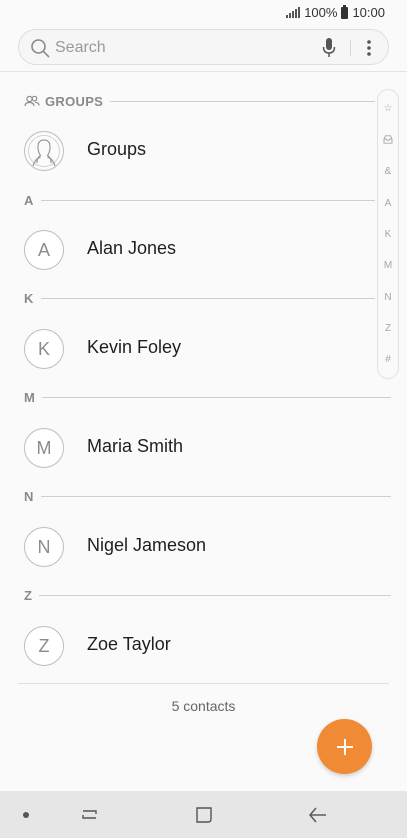  What do you see at coordinates (80, 48) in the screenshot?
I see `search-input: Search` at bounding box center [80, 48].